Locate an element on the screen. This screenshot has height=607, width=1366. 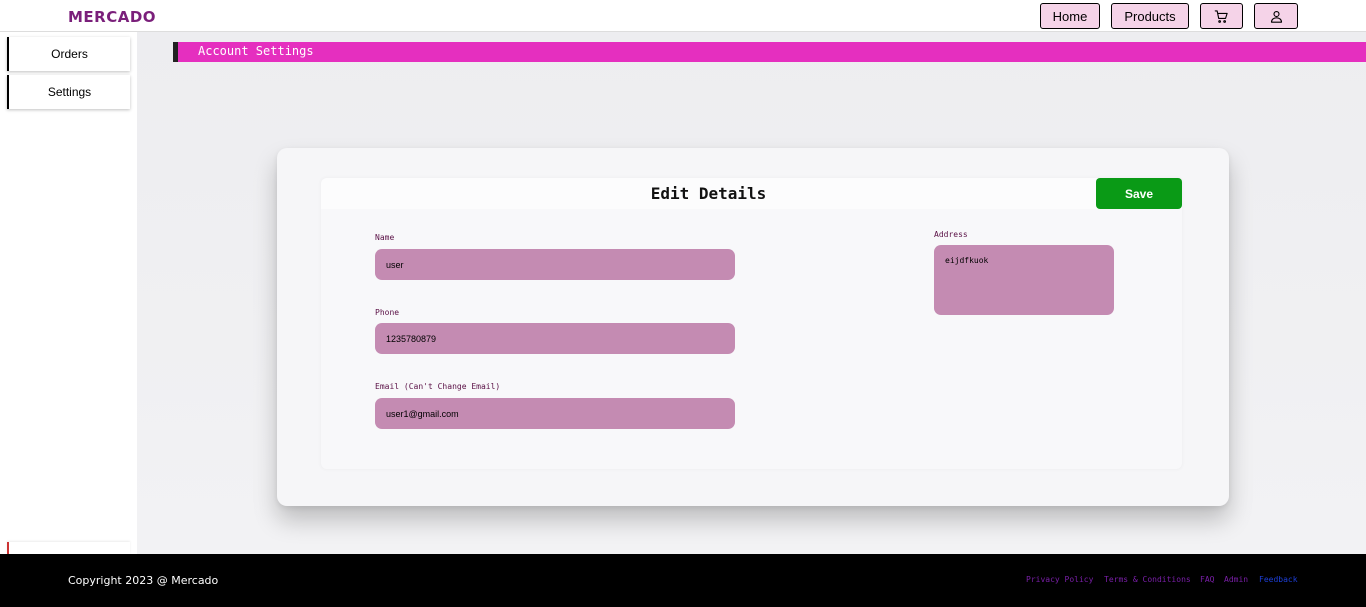
phone-field: 1235780879 is located at coordinates (555, 338).